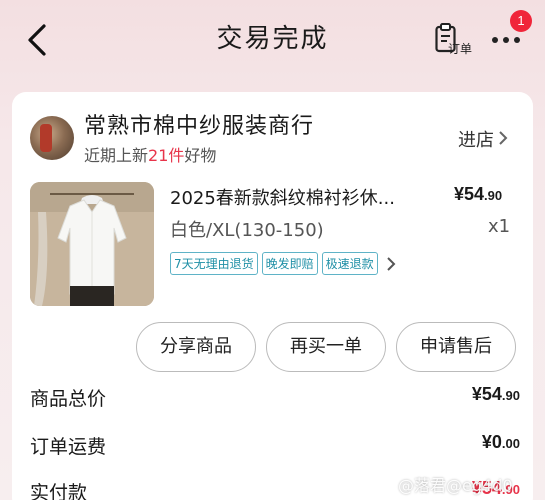 The image size is (545, 500). I want to click on shop-avatar, so click(52, 138).